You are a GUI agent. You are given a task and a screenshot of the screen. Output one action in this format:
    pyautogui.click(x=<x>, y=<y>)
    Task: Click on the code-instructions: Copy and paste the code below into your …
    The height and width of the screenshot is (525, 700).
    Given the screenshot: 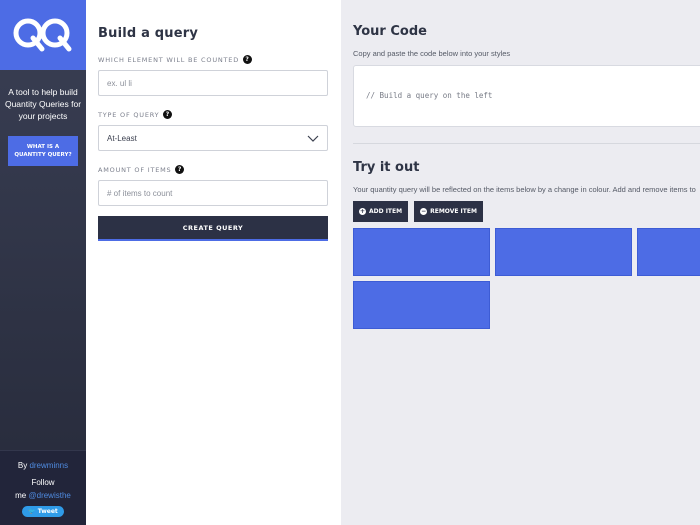 What is the action you would take?
    pyautogui.click(x=432, y=53)
    